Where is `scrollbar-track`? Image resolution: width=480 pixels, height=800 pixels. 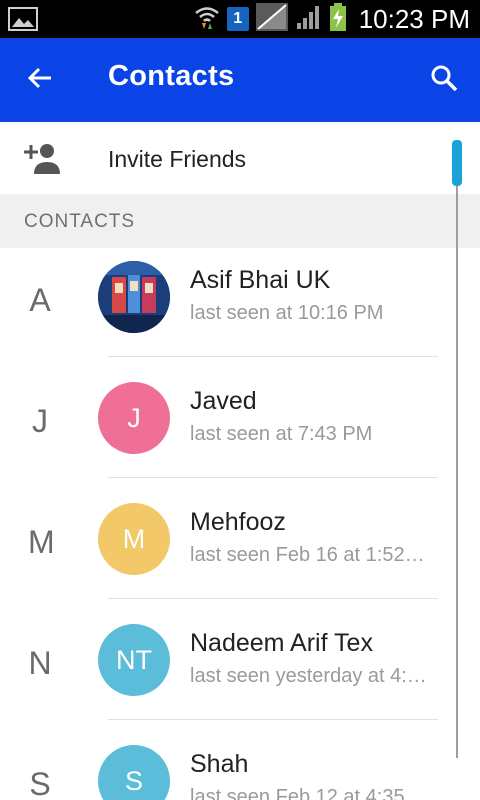
scrollbar-track is located at coordinates (457, 449).